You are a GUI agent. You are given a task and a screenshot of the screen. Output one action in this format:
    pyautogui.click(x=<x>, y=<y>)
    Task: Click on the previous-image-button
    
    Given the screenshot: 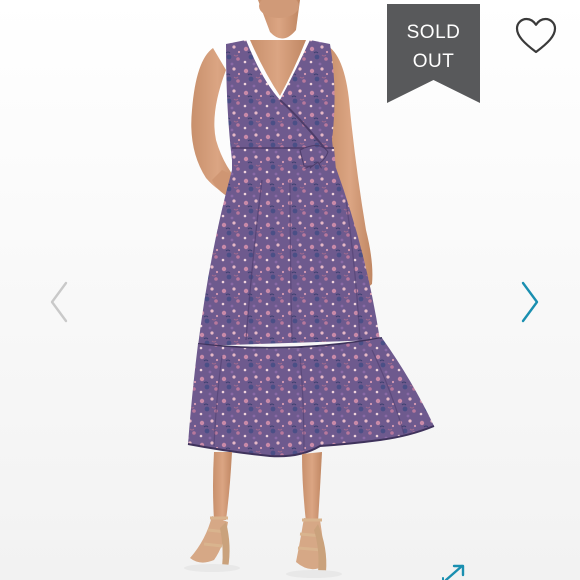 What is the action you would take?
    pyautogui.click(x=59, y=302)
    